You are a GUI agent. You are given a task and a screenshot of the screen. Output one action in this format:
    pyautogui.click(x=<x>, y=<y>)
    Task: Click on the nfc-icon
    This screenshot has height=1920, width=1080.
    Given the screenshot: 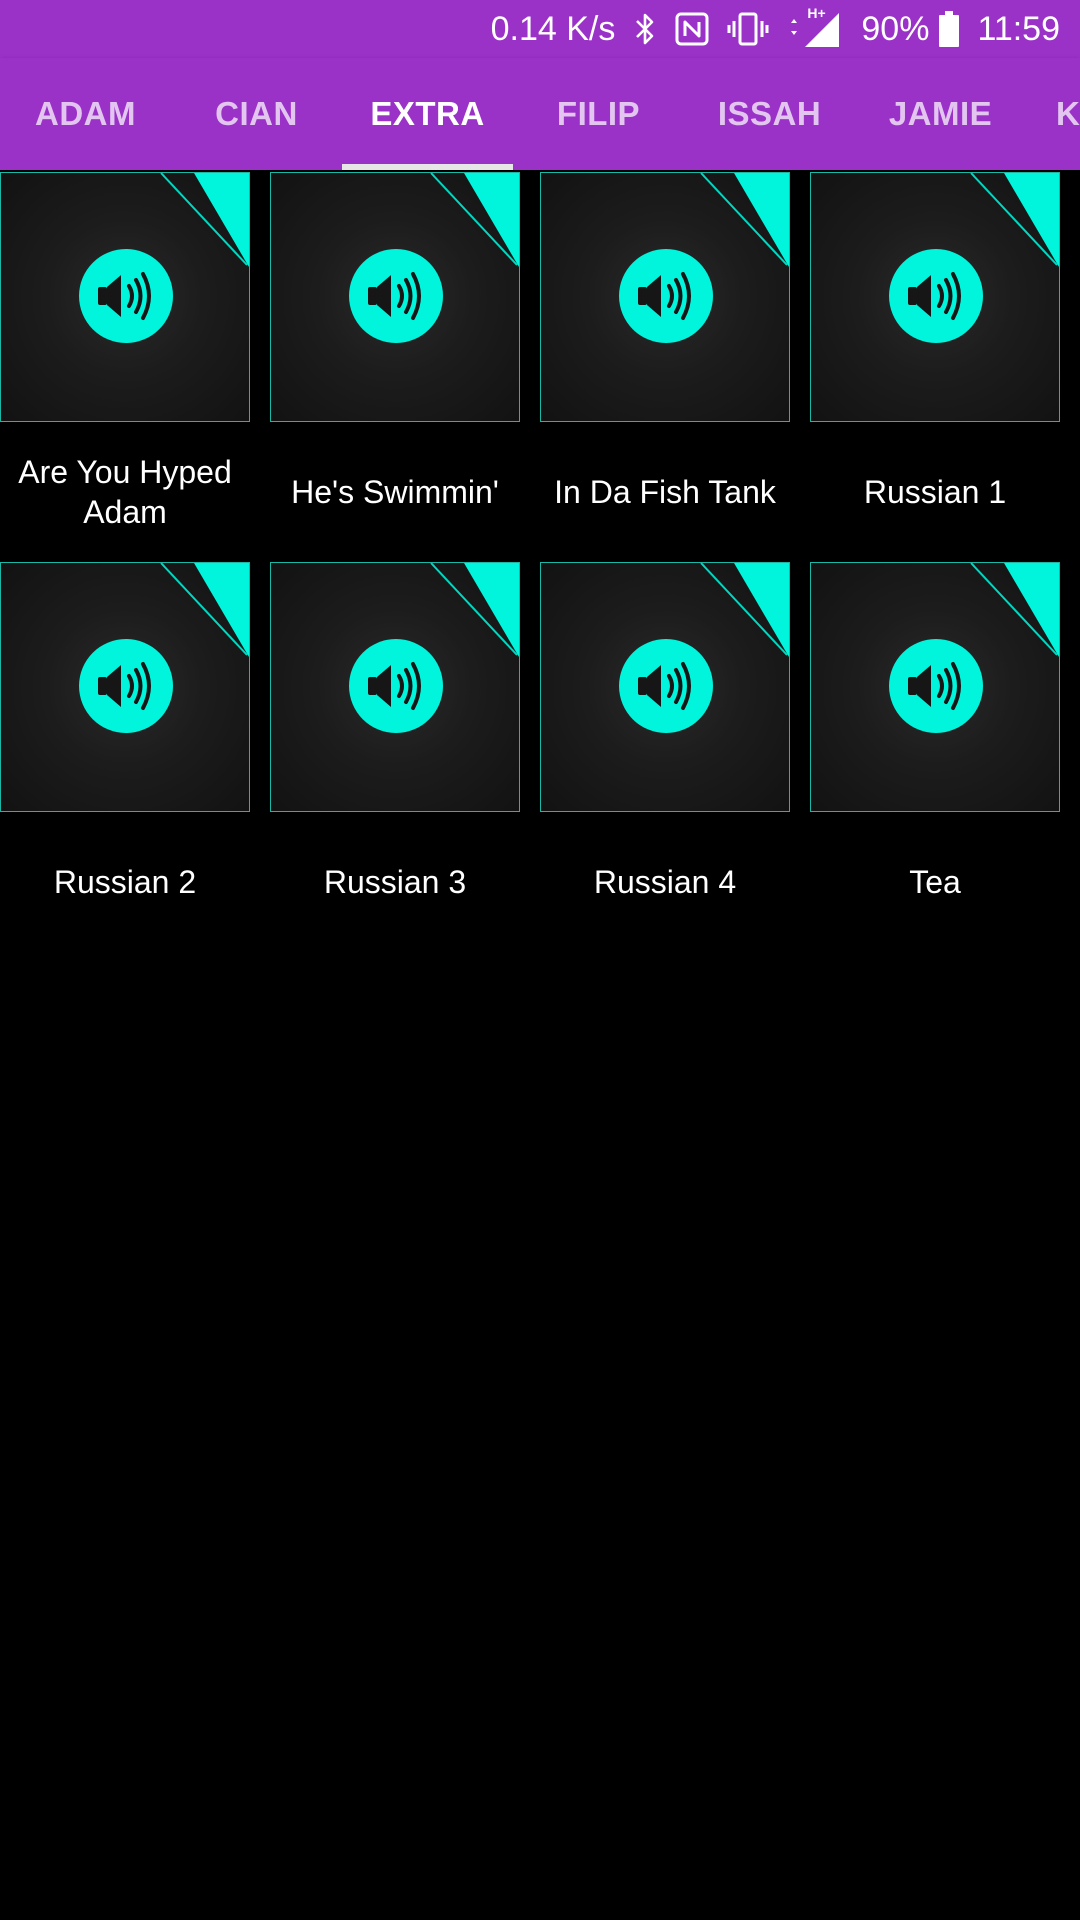 What is the action you would take?
    pyautogui.click(x=692, y=29)
    